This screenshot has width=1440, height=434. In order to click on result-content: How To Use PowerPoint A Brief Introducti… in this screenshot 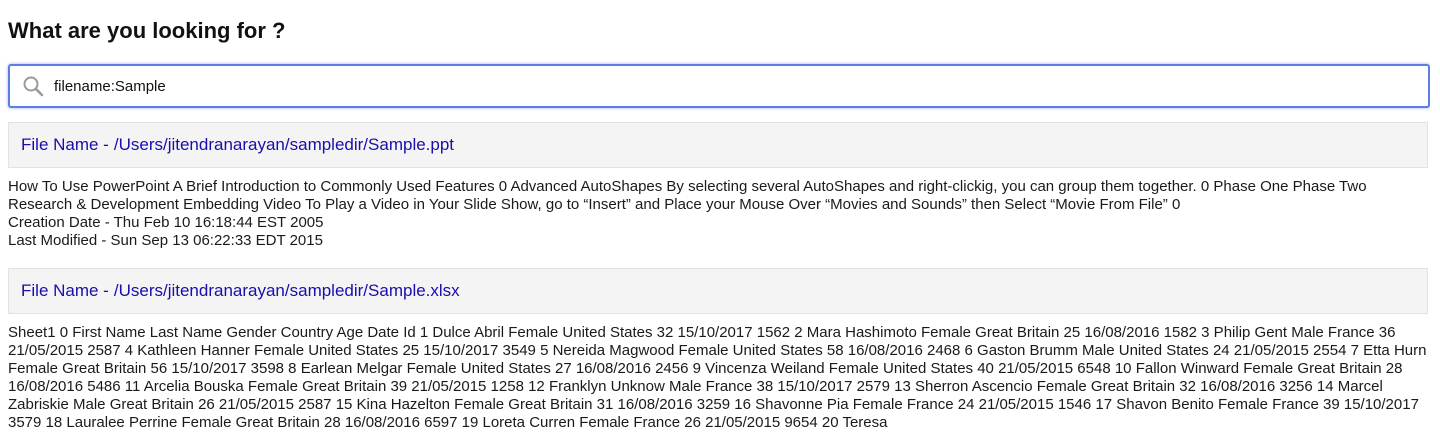, I will do `click(687, 195)`.